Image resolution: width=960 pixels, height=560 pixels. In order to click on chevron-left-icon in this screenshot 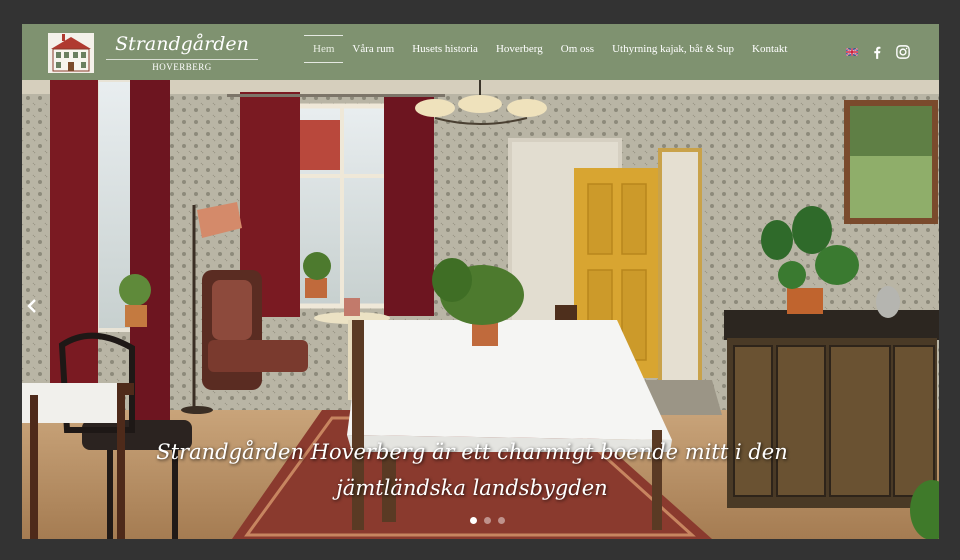, I will do `click(31, 306)`.